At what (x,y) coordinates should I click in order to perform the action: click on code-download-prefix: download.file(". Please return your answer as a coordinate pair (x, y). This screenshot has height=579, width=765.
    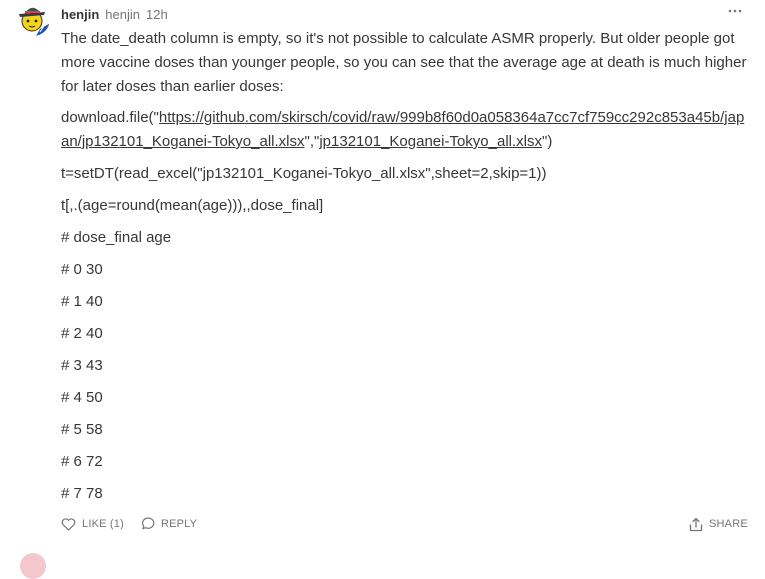
    Looking at the image, I should click on (110, 117).